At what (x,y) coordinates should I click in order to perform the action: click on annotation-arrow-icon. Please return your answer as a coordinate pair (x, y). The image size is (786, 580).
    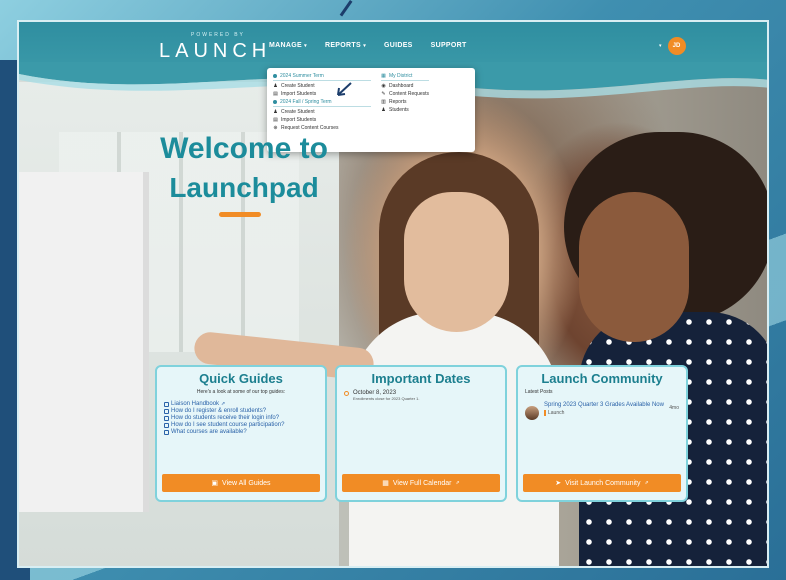
    Looking at the image, I should click on (344, 89).